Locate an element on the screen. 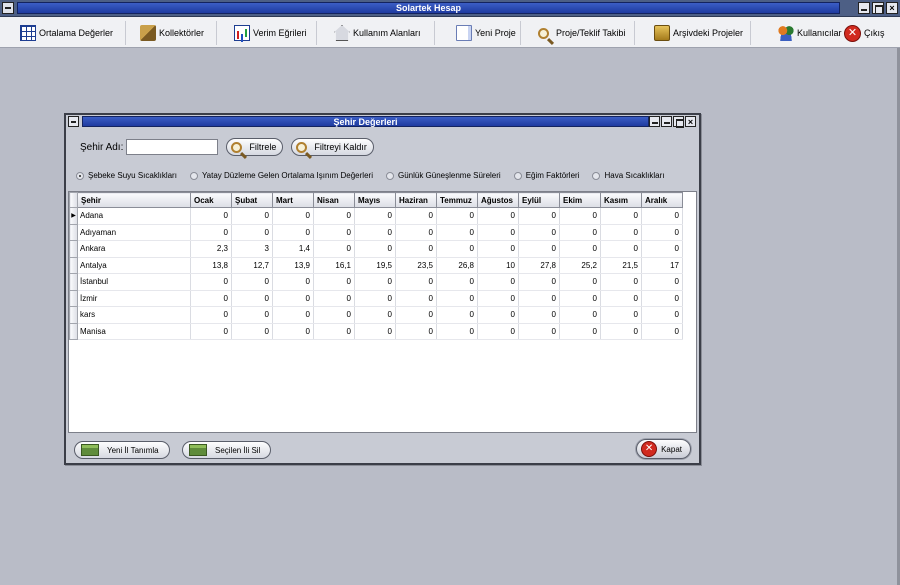  value-cell: 17 is located at coordinates (662, 265).